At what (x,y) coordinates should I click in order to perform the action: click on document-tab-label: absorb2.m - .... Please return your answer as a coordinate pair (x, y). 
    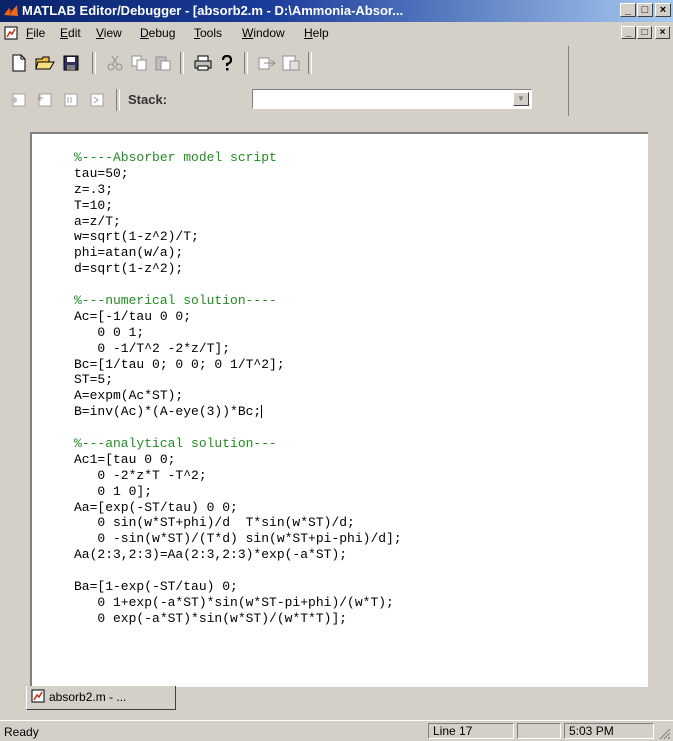
    Looking at the image, I should click on (88, 697).